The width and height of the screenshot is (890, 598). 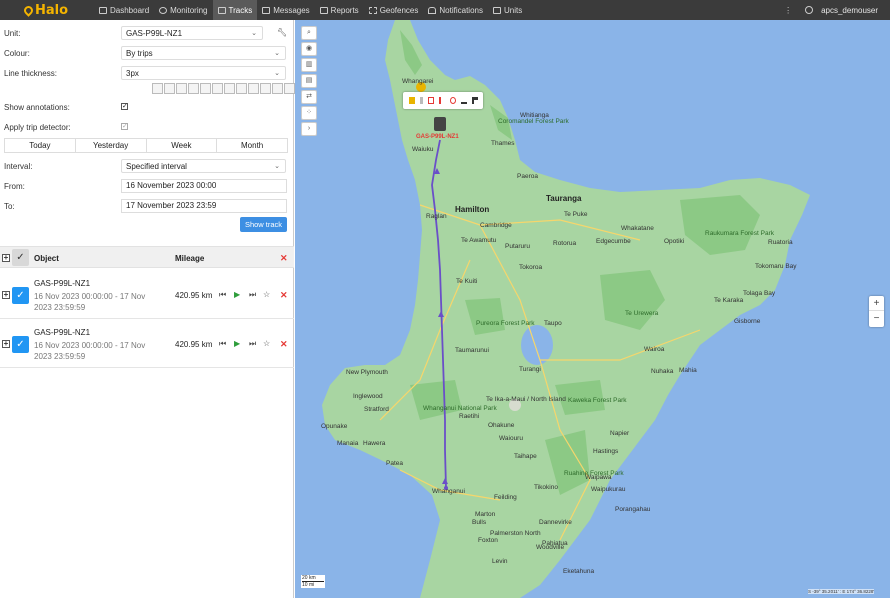 I want to click on trip-detector-checkbox: ✓, so click(x=124, y=126).